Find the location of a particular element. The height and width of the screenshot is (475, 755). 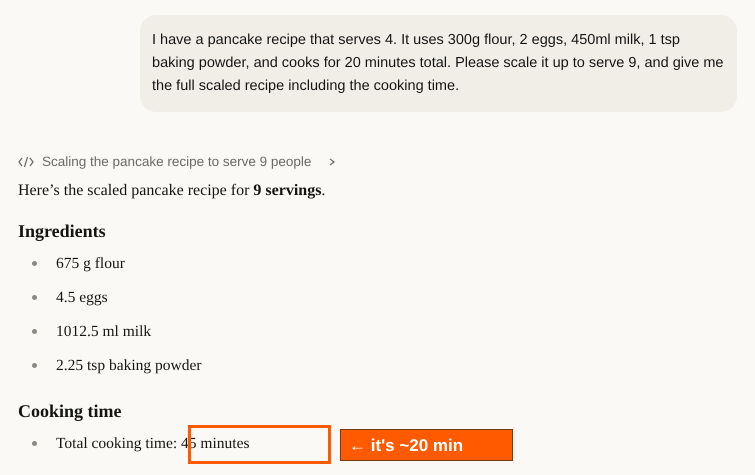

list-item: 2.25 tsp baking powder is located at coordinates (129, 366).